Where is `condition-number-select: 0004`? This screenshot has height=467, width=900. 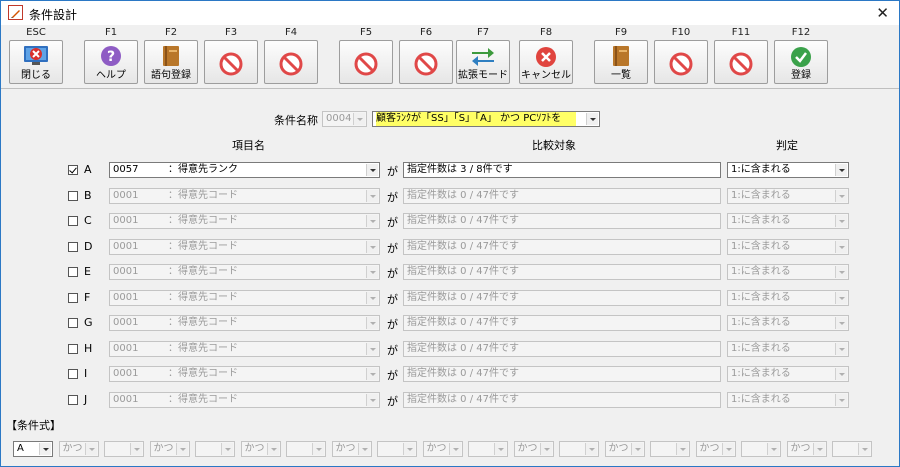
condition-number-select: 0004 is located at coordinates (344, 119).